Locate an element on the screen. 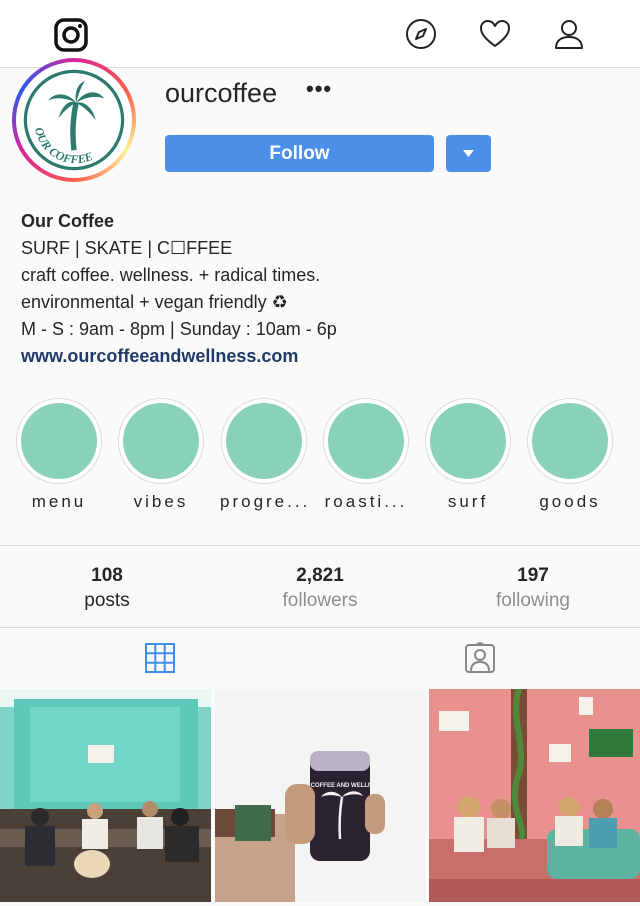  triangle-down-icon is located at coordinates (468, 153).